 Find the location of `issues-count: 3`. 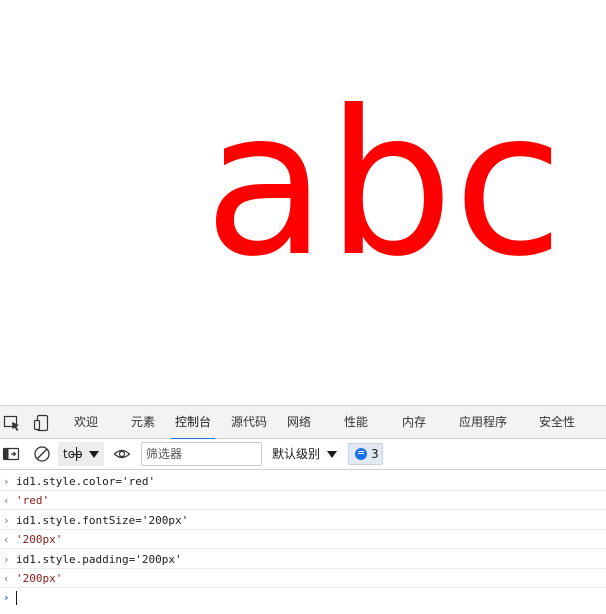

issues-count: 3 is located at coordinates (375, 454).